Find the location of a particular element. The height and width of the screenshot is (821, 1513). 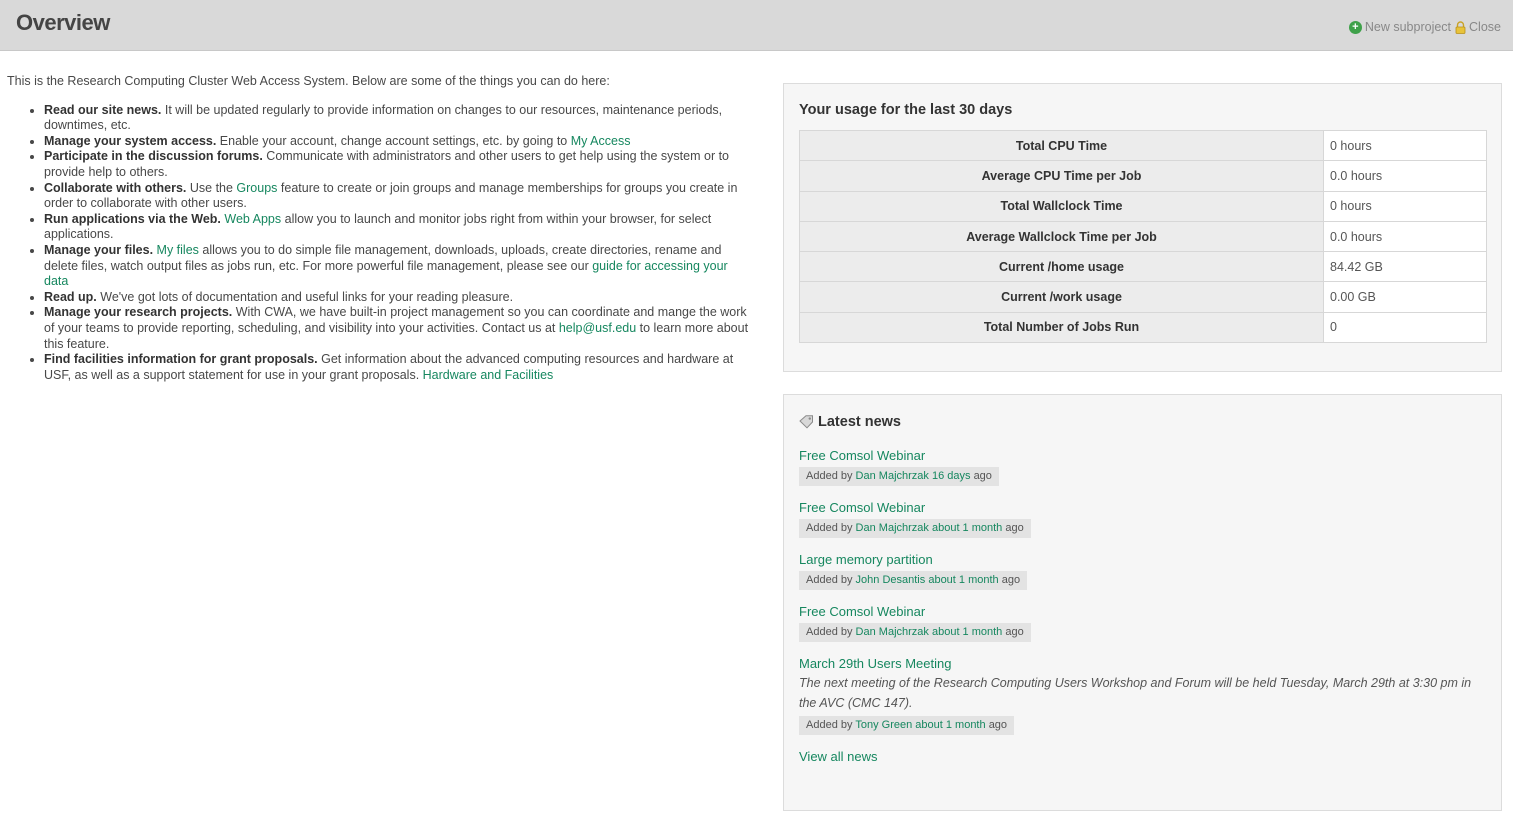

feature-heading: Run applications via the Web. is located at coordinates (132, 218).